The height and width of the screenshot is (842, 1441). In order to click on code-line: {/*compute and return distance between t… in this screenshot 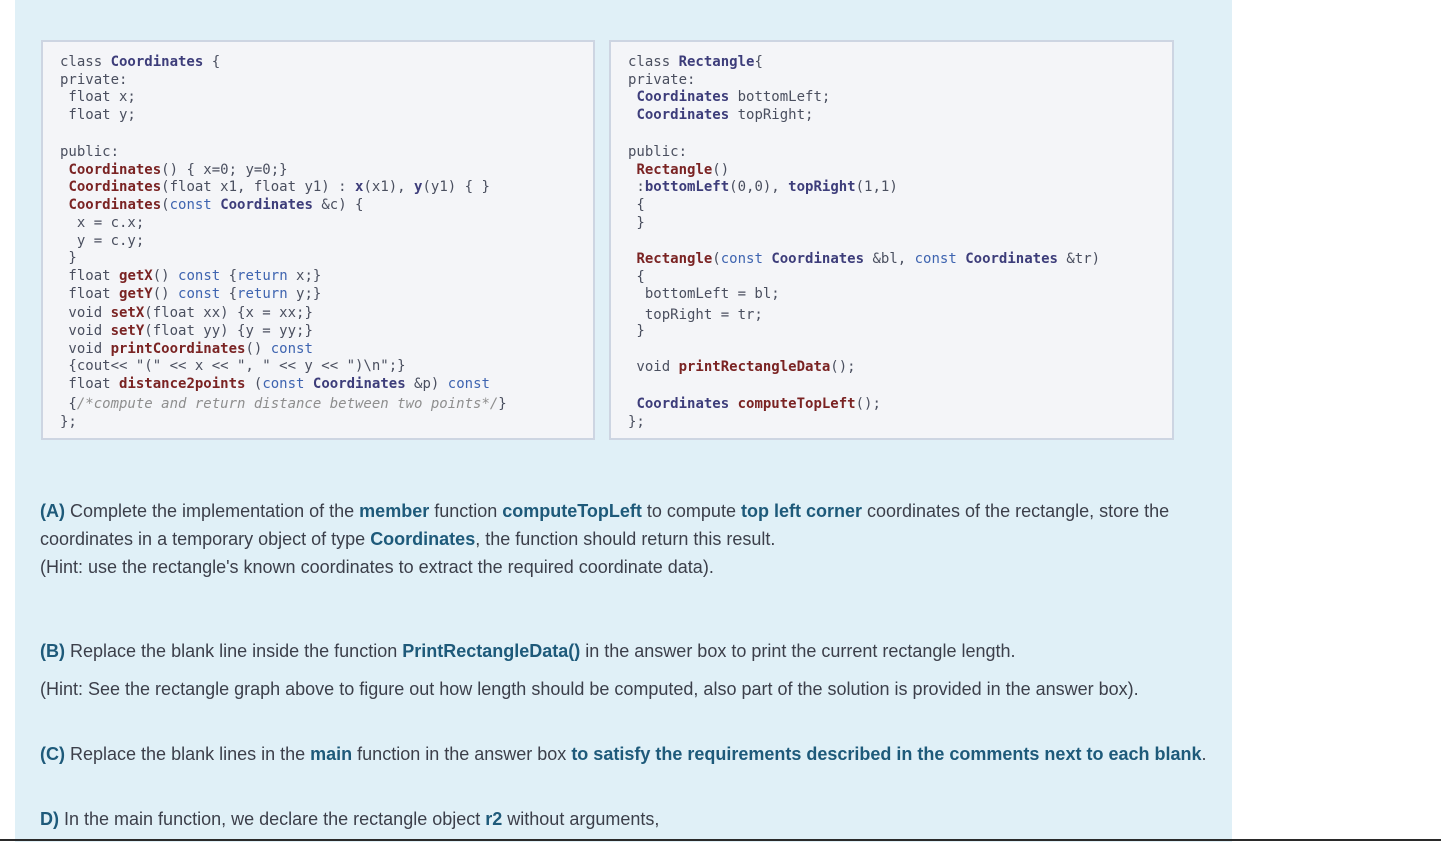, I will do `click(283, 404)`.